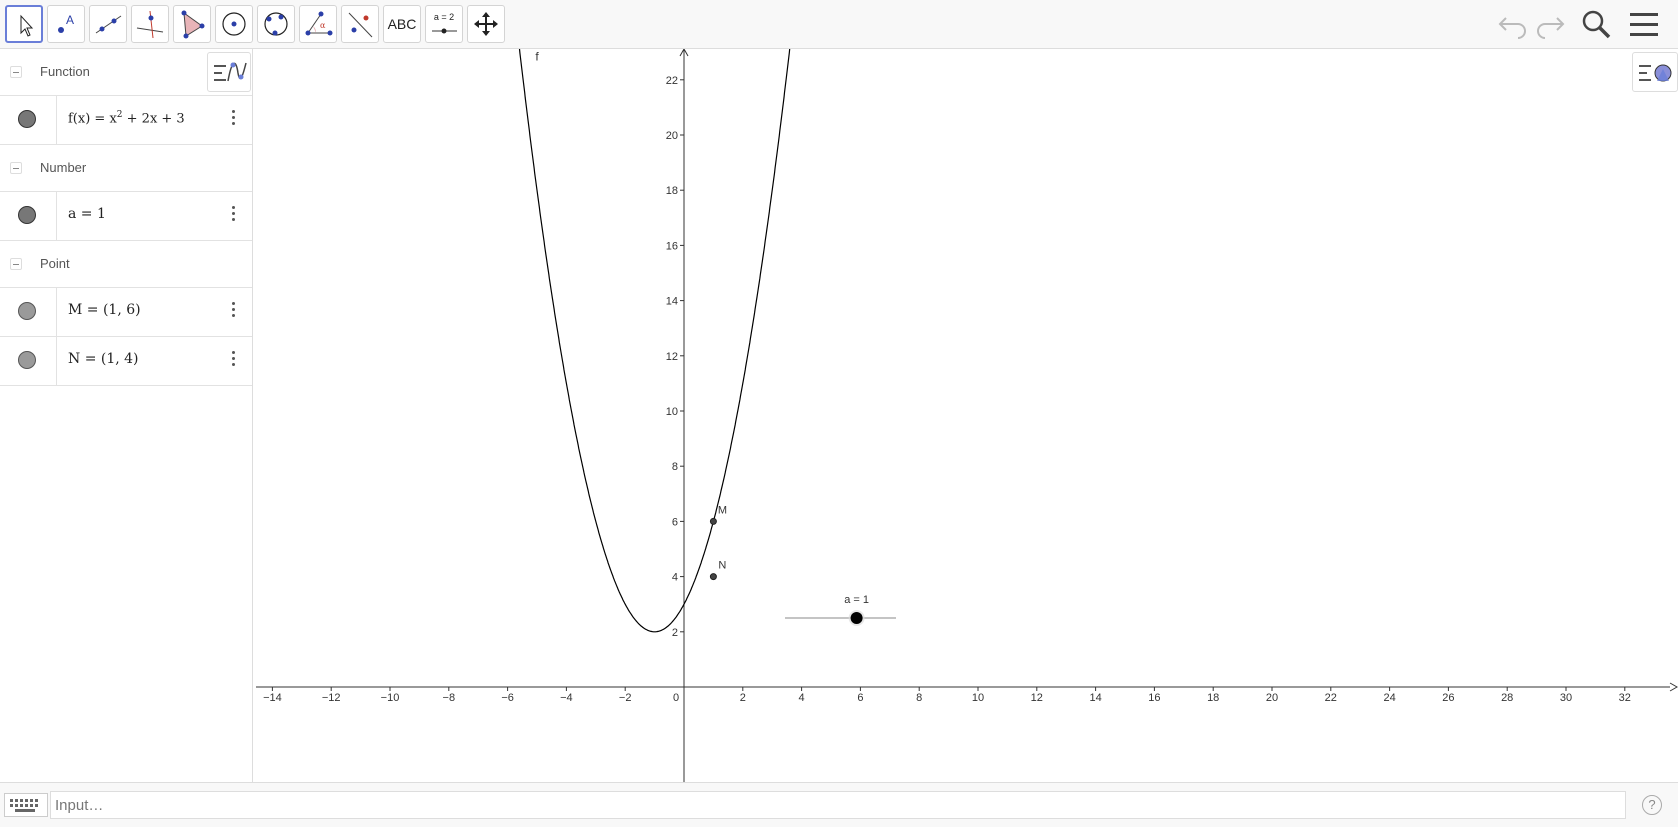  I want to click on graphics-style-bar-button, so click(1655, 72).